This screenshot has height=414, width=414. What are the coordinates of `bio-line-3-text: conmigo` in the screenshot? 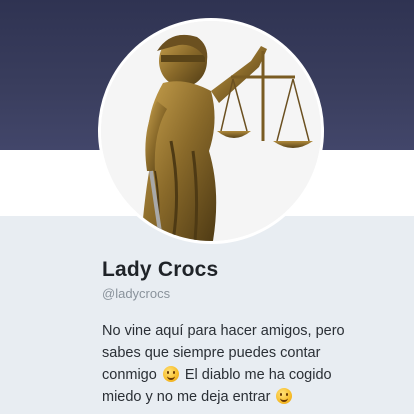 It's located at (129, 375).